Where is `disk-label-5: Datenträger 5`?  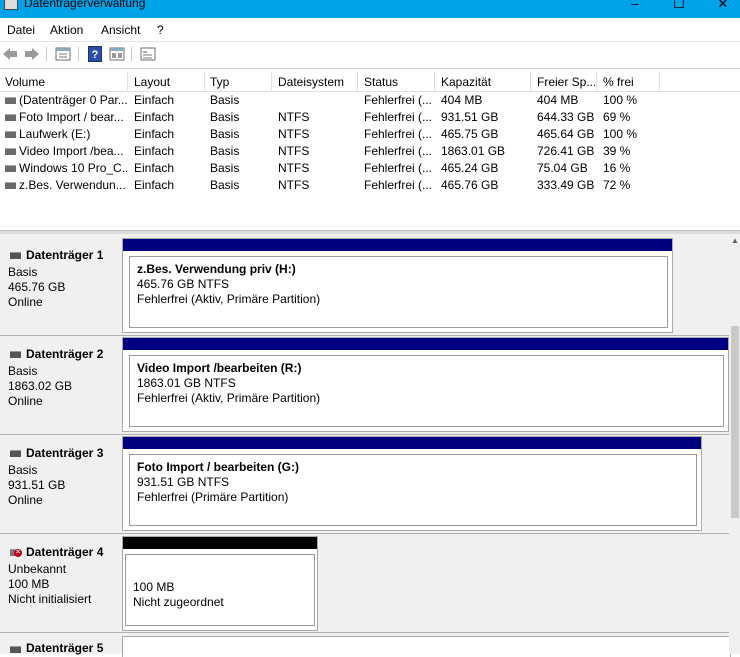
disk-label-5: Datenträger 5 is located at coordinates (59, 644).